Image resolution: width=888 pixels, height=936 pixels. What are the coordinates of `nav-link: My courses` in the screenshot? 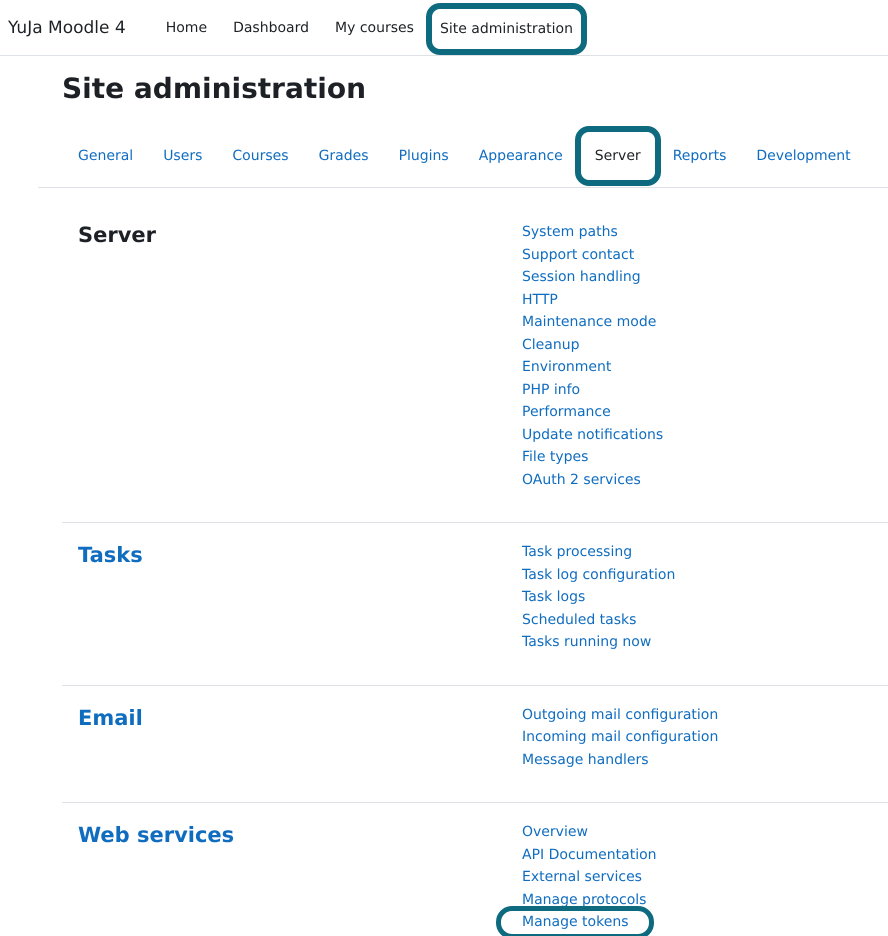 It's located at (374, 28).